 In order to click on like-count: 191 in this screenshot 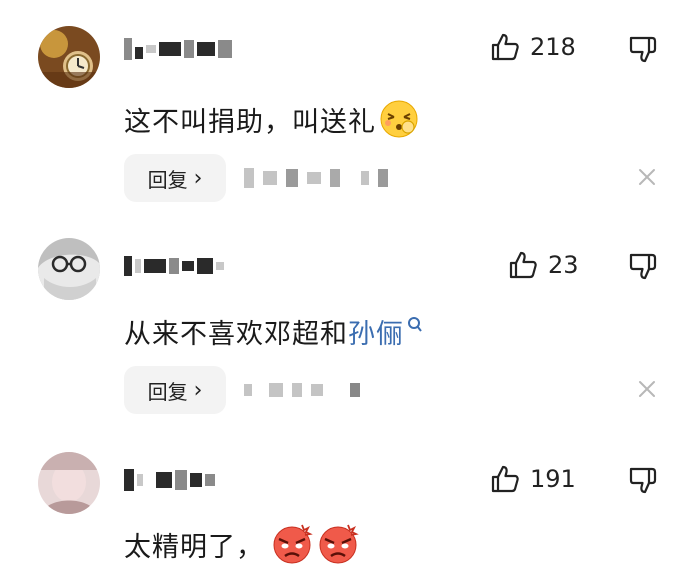, I will do `click(553, 479)`.